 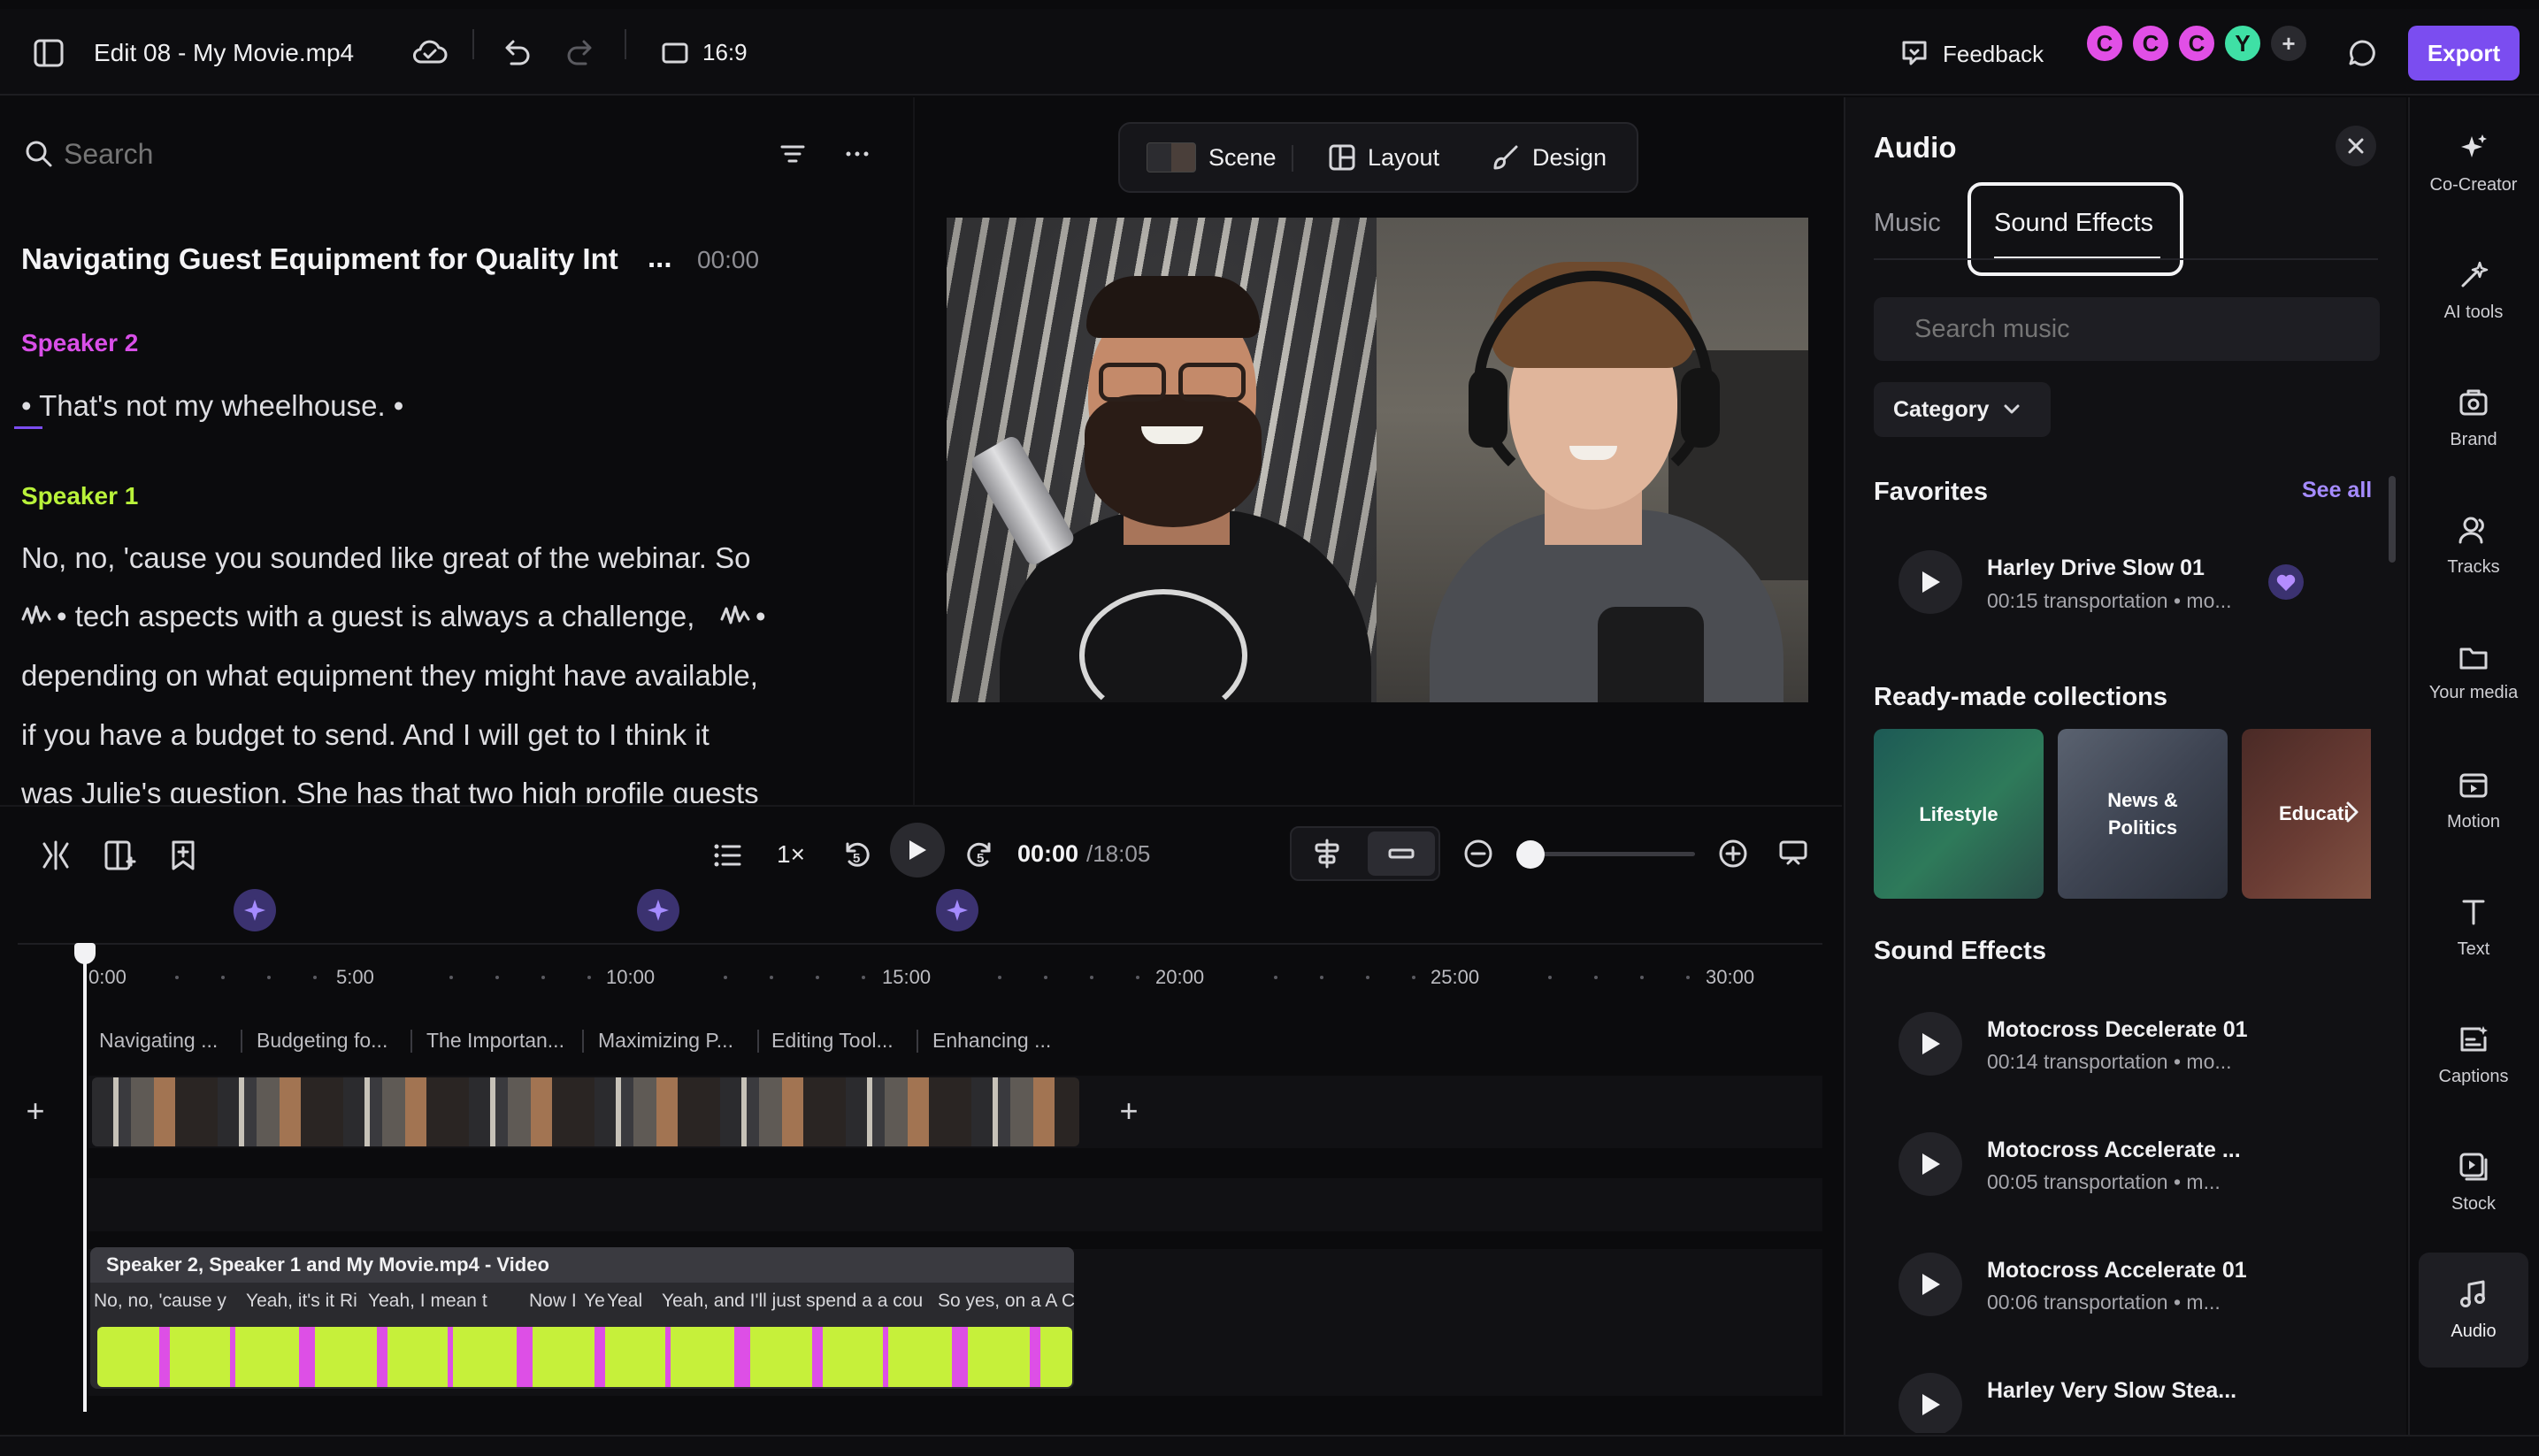 I want to click on rail-item-text: Text, so click(x=2473, y=927).